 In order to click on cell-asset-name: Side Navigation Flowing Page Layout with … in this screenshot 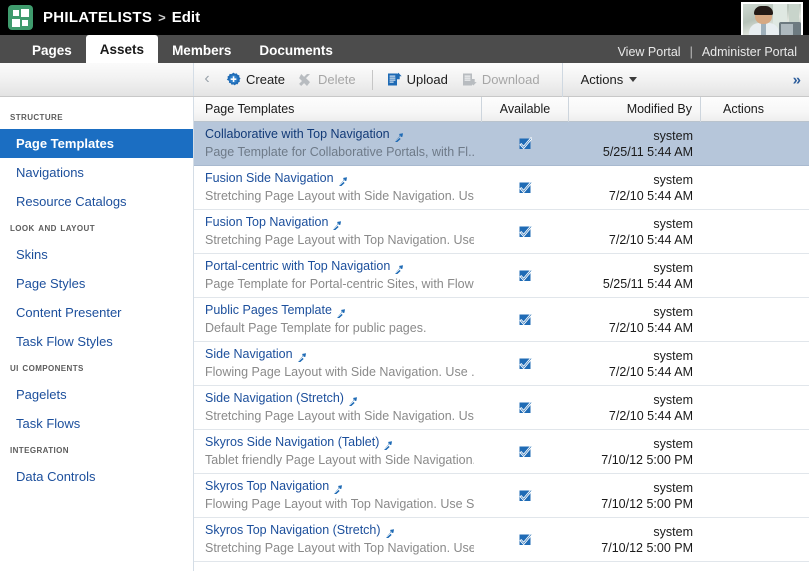, I will do `click(338, 363)`.